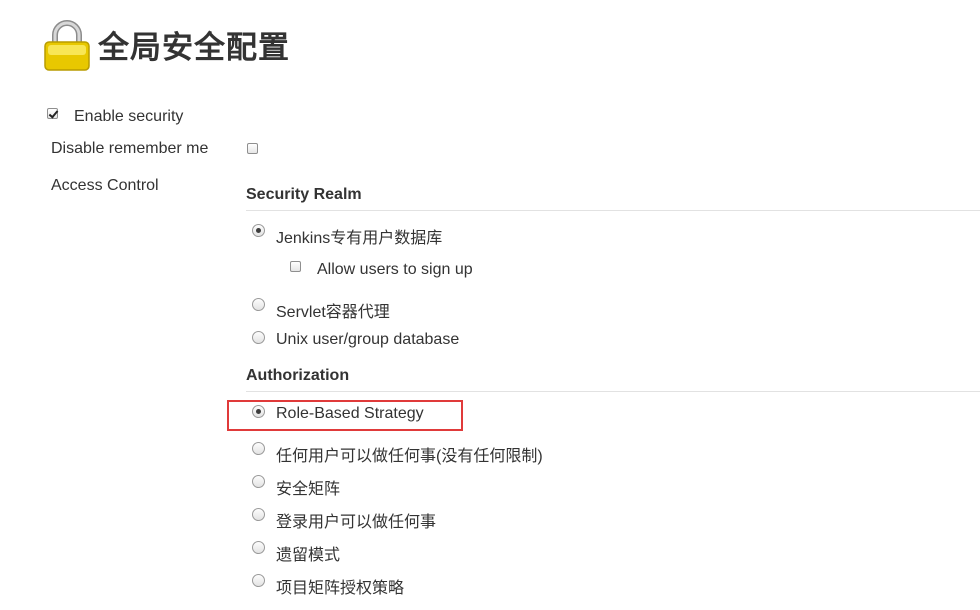 The image size is (980, 610). I want to click on security-realm-heading: Security Realm, so click(304, 194).